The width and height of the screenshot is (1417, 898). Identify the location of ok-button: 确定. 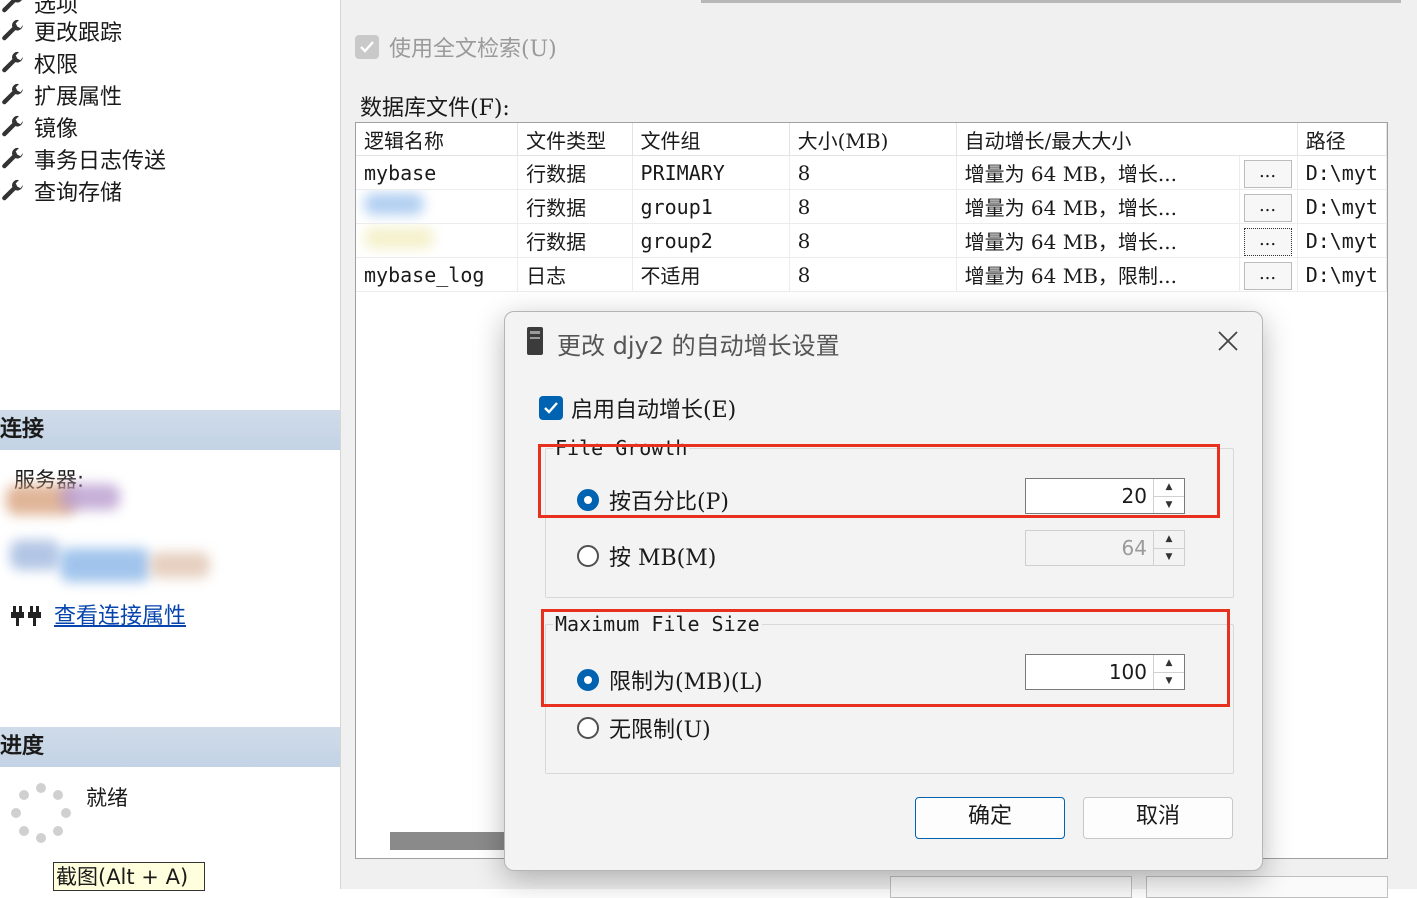
(990, 818).